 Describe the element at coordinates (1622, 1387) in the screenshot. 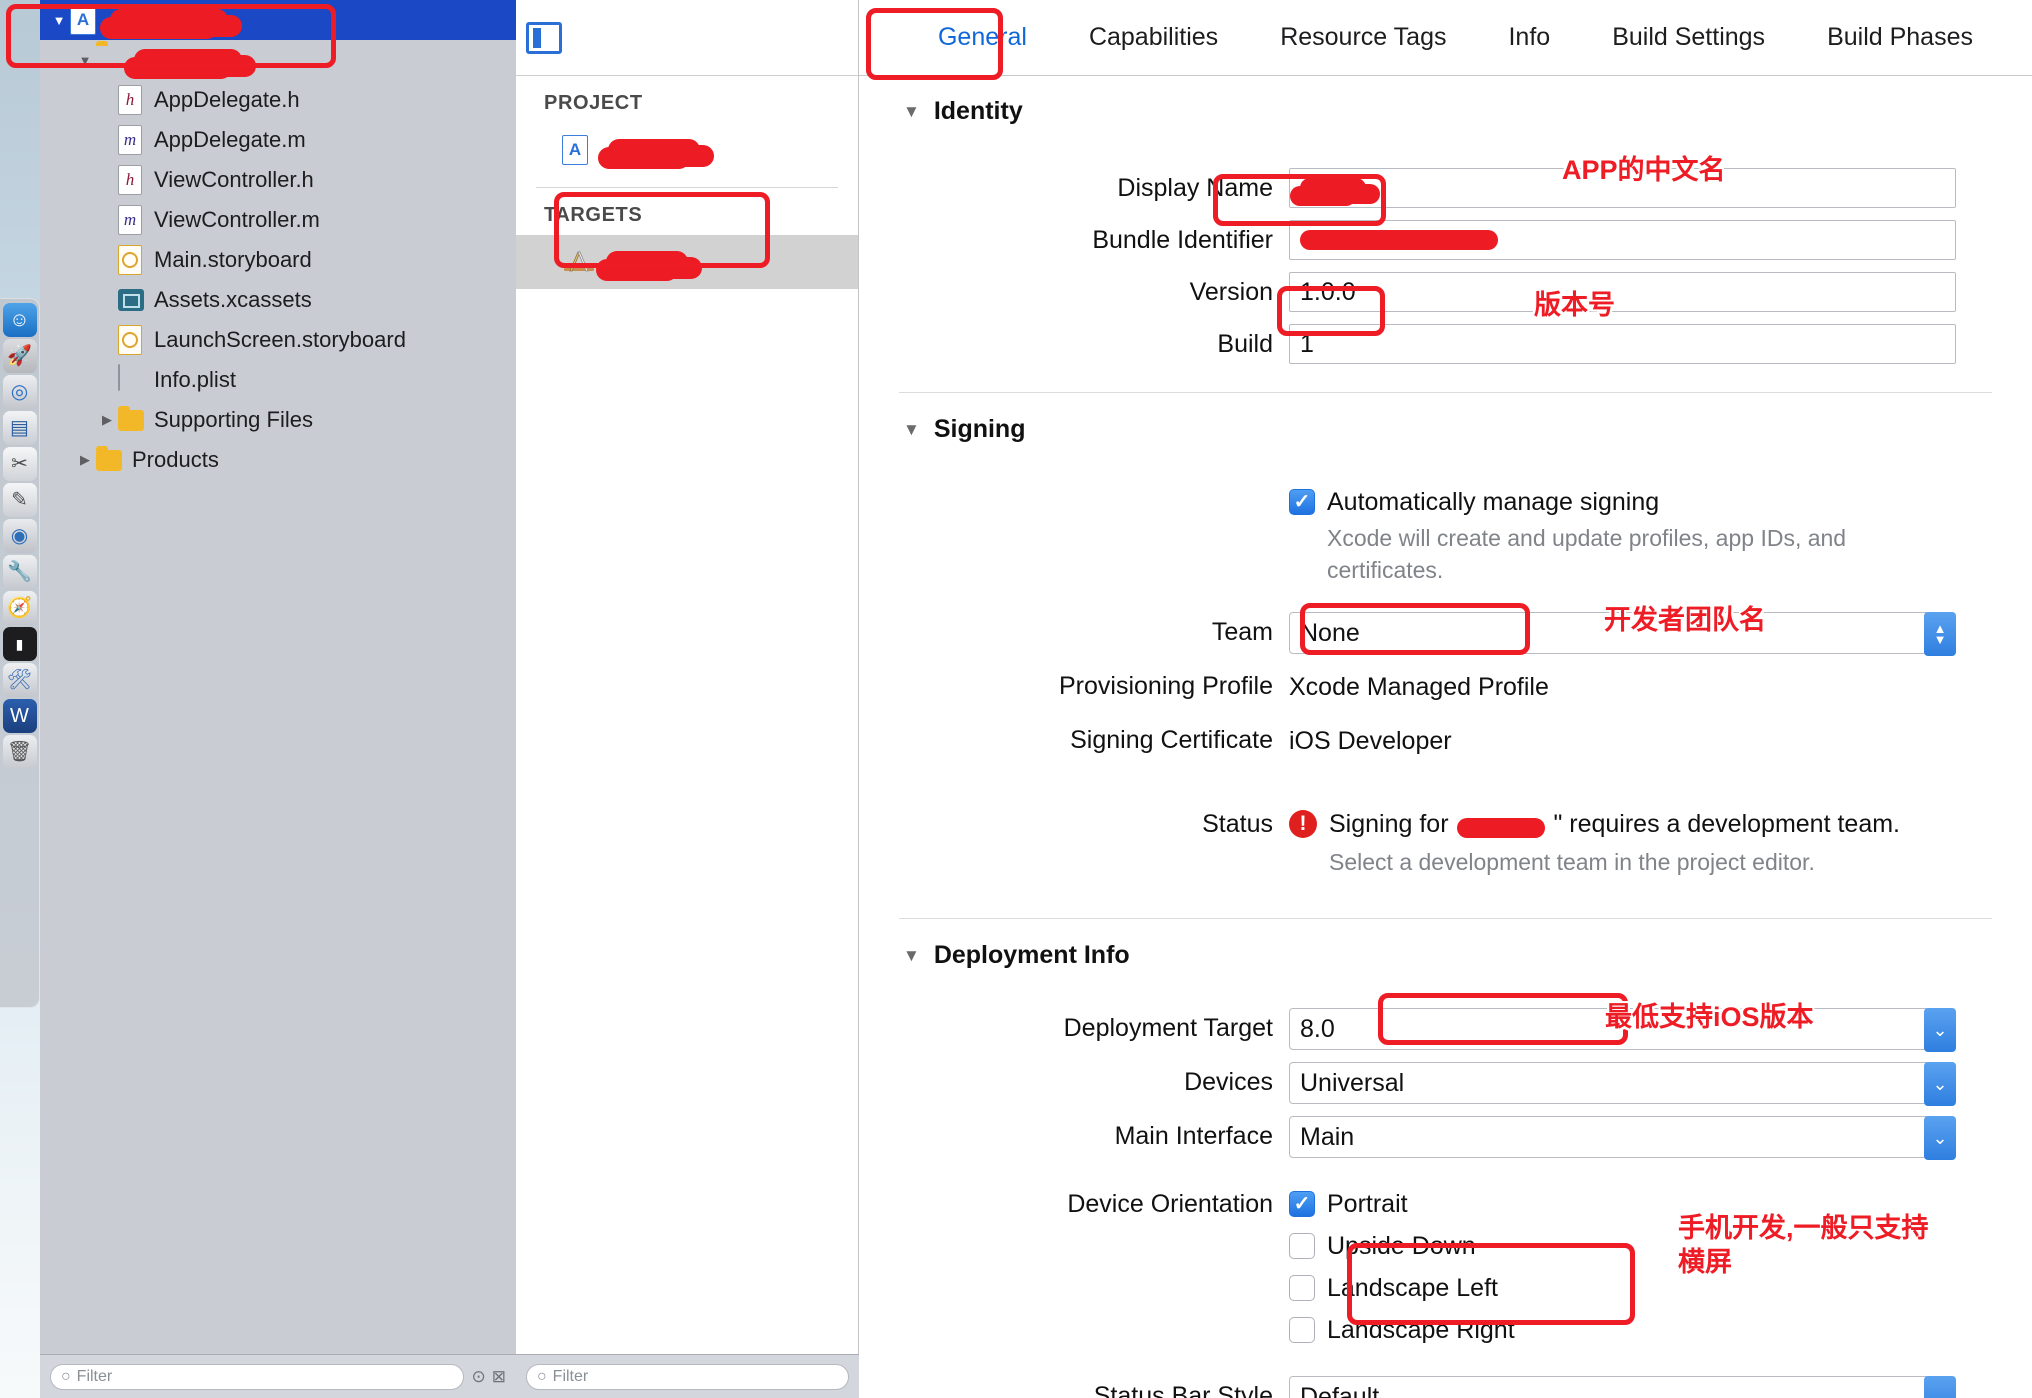

I see `status-bar-style-select: Default ⌄` at that location.